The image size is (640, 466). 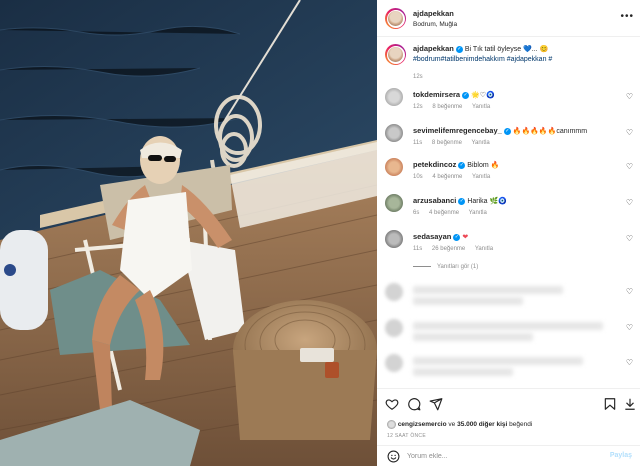 I want to click on post-comment-button: Paylaş, so click(x=621, y=455).